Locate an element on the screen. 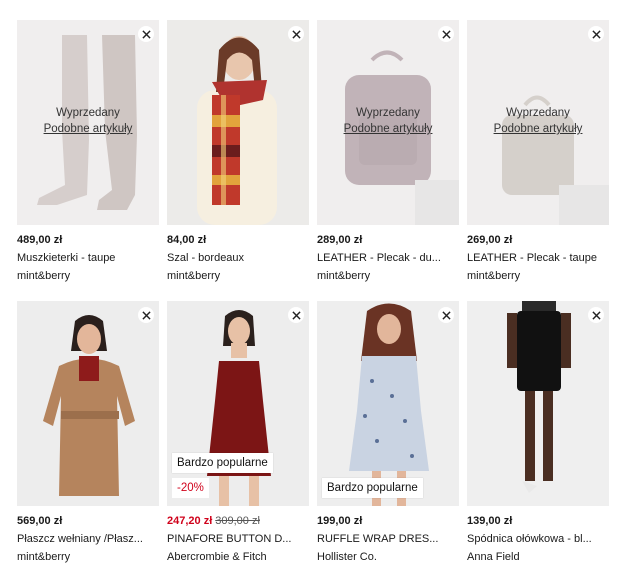 The image size is (635, 575). product-image: Bardzo popularne -20% is located at coordinates (238, 403).